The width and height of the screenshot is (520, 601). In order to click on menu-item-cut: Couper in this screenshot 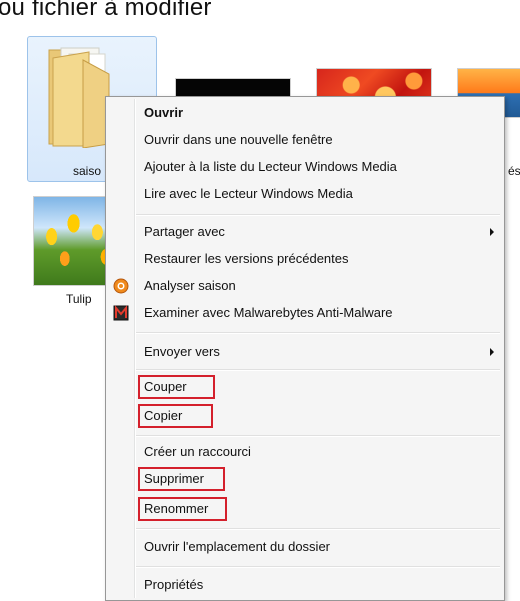, I will do `click(165, 387)`.